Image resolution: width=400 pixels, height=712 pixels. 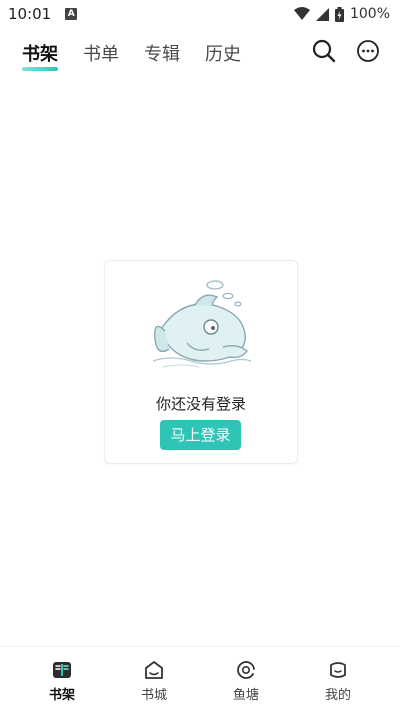 What do you see at coordinates (200, 404) in the screenshot?
I see `not-logged-in-message: 你还没有登录` at bounding box center [200, 404].